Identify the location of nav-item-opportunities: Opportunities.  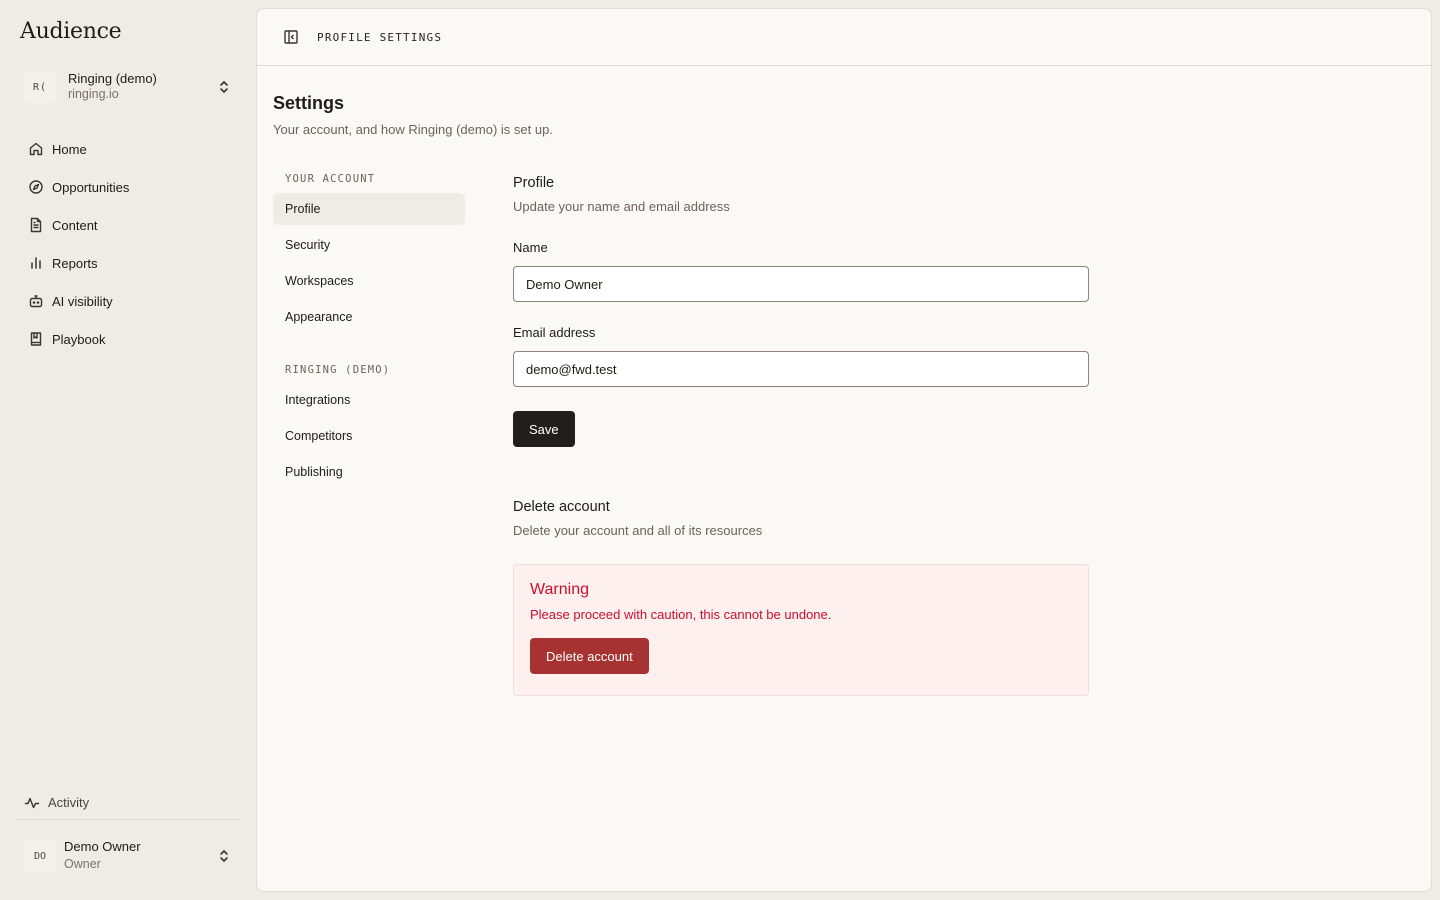
(128, 187).